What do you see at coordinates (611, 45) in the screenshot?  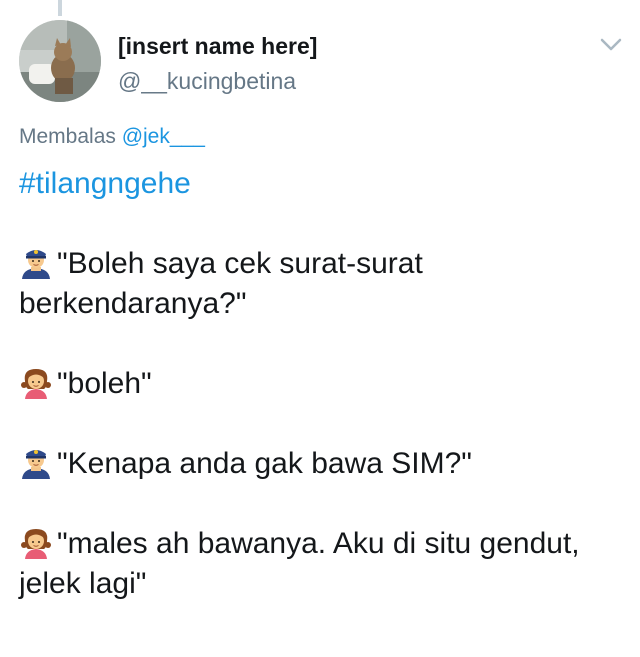 I see `chevron-down-icon` at bounding box center [611, 45].